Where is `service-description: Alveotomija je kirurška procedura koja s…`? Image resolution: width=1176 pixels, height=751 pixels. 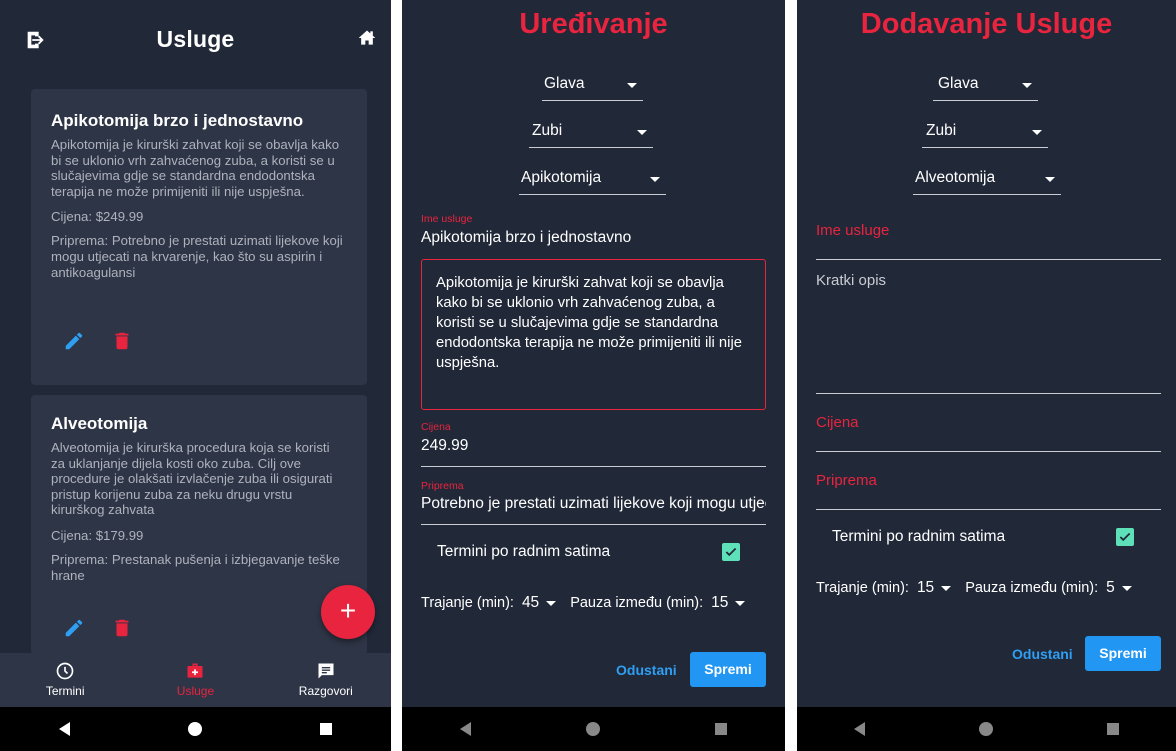 service-description: Alveotomija je kirurška procedura koja s… is located at coordinates (192, 479).